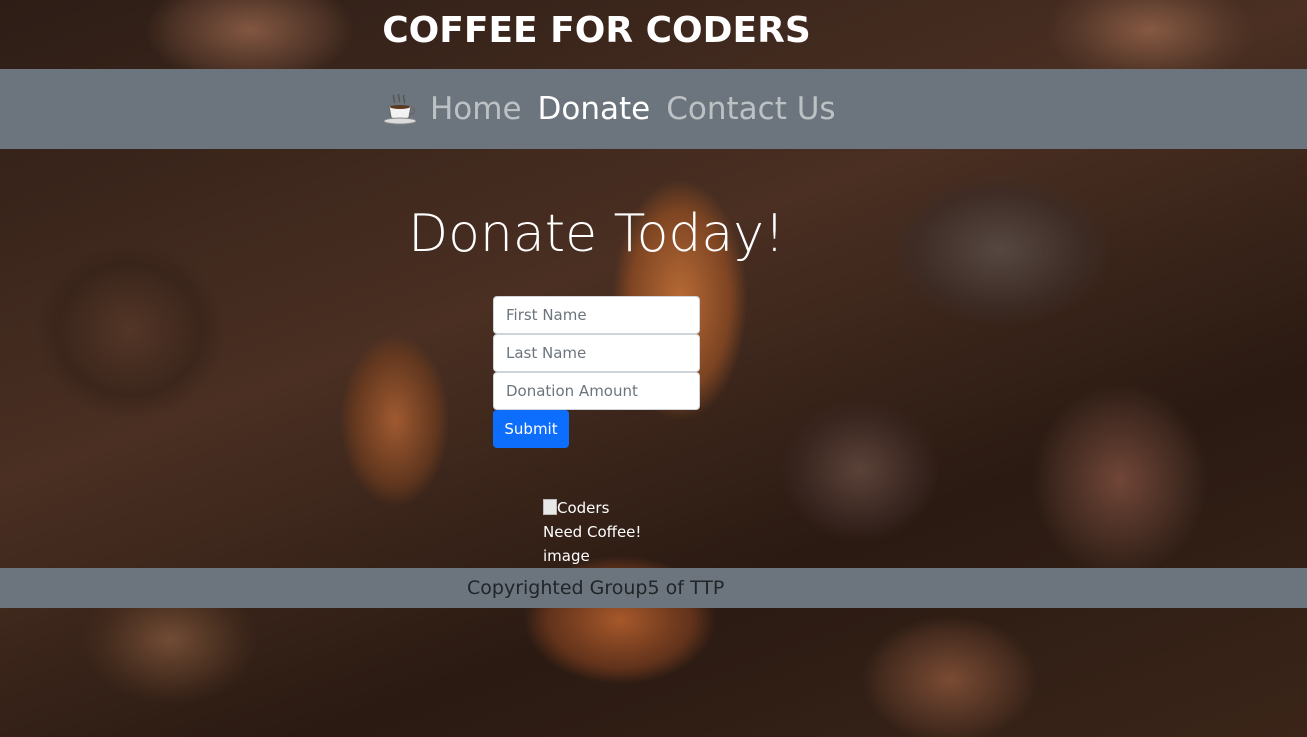 The height and width of the screenshot is (737, 1307). I want to click on image-alt-text: Coders Need Coffee! image, so click(592, 532).